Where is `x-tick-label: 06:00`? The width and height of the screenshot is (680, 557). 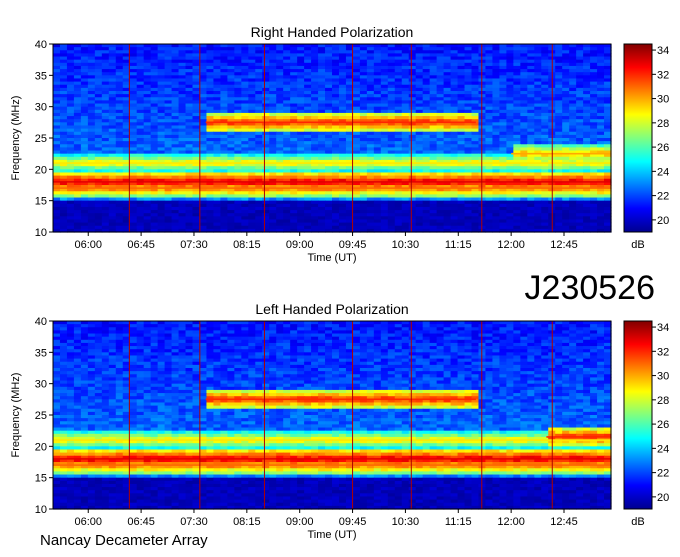
x-tick-label: 06:00 is located at coordinates (88, 245).